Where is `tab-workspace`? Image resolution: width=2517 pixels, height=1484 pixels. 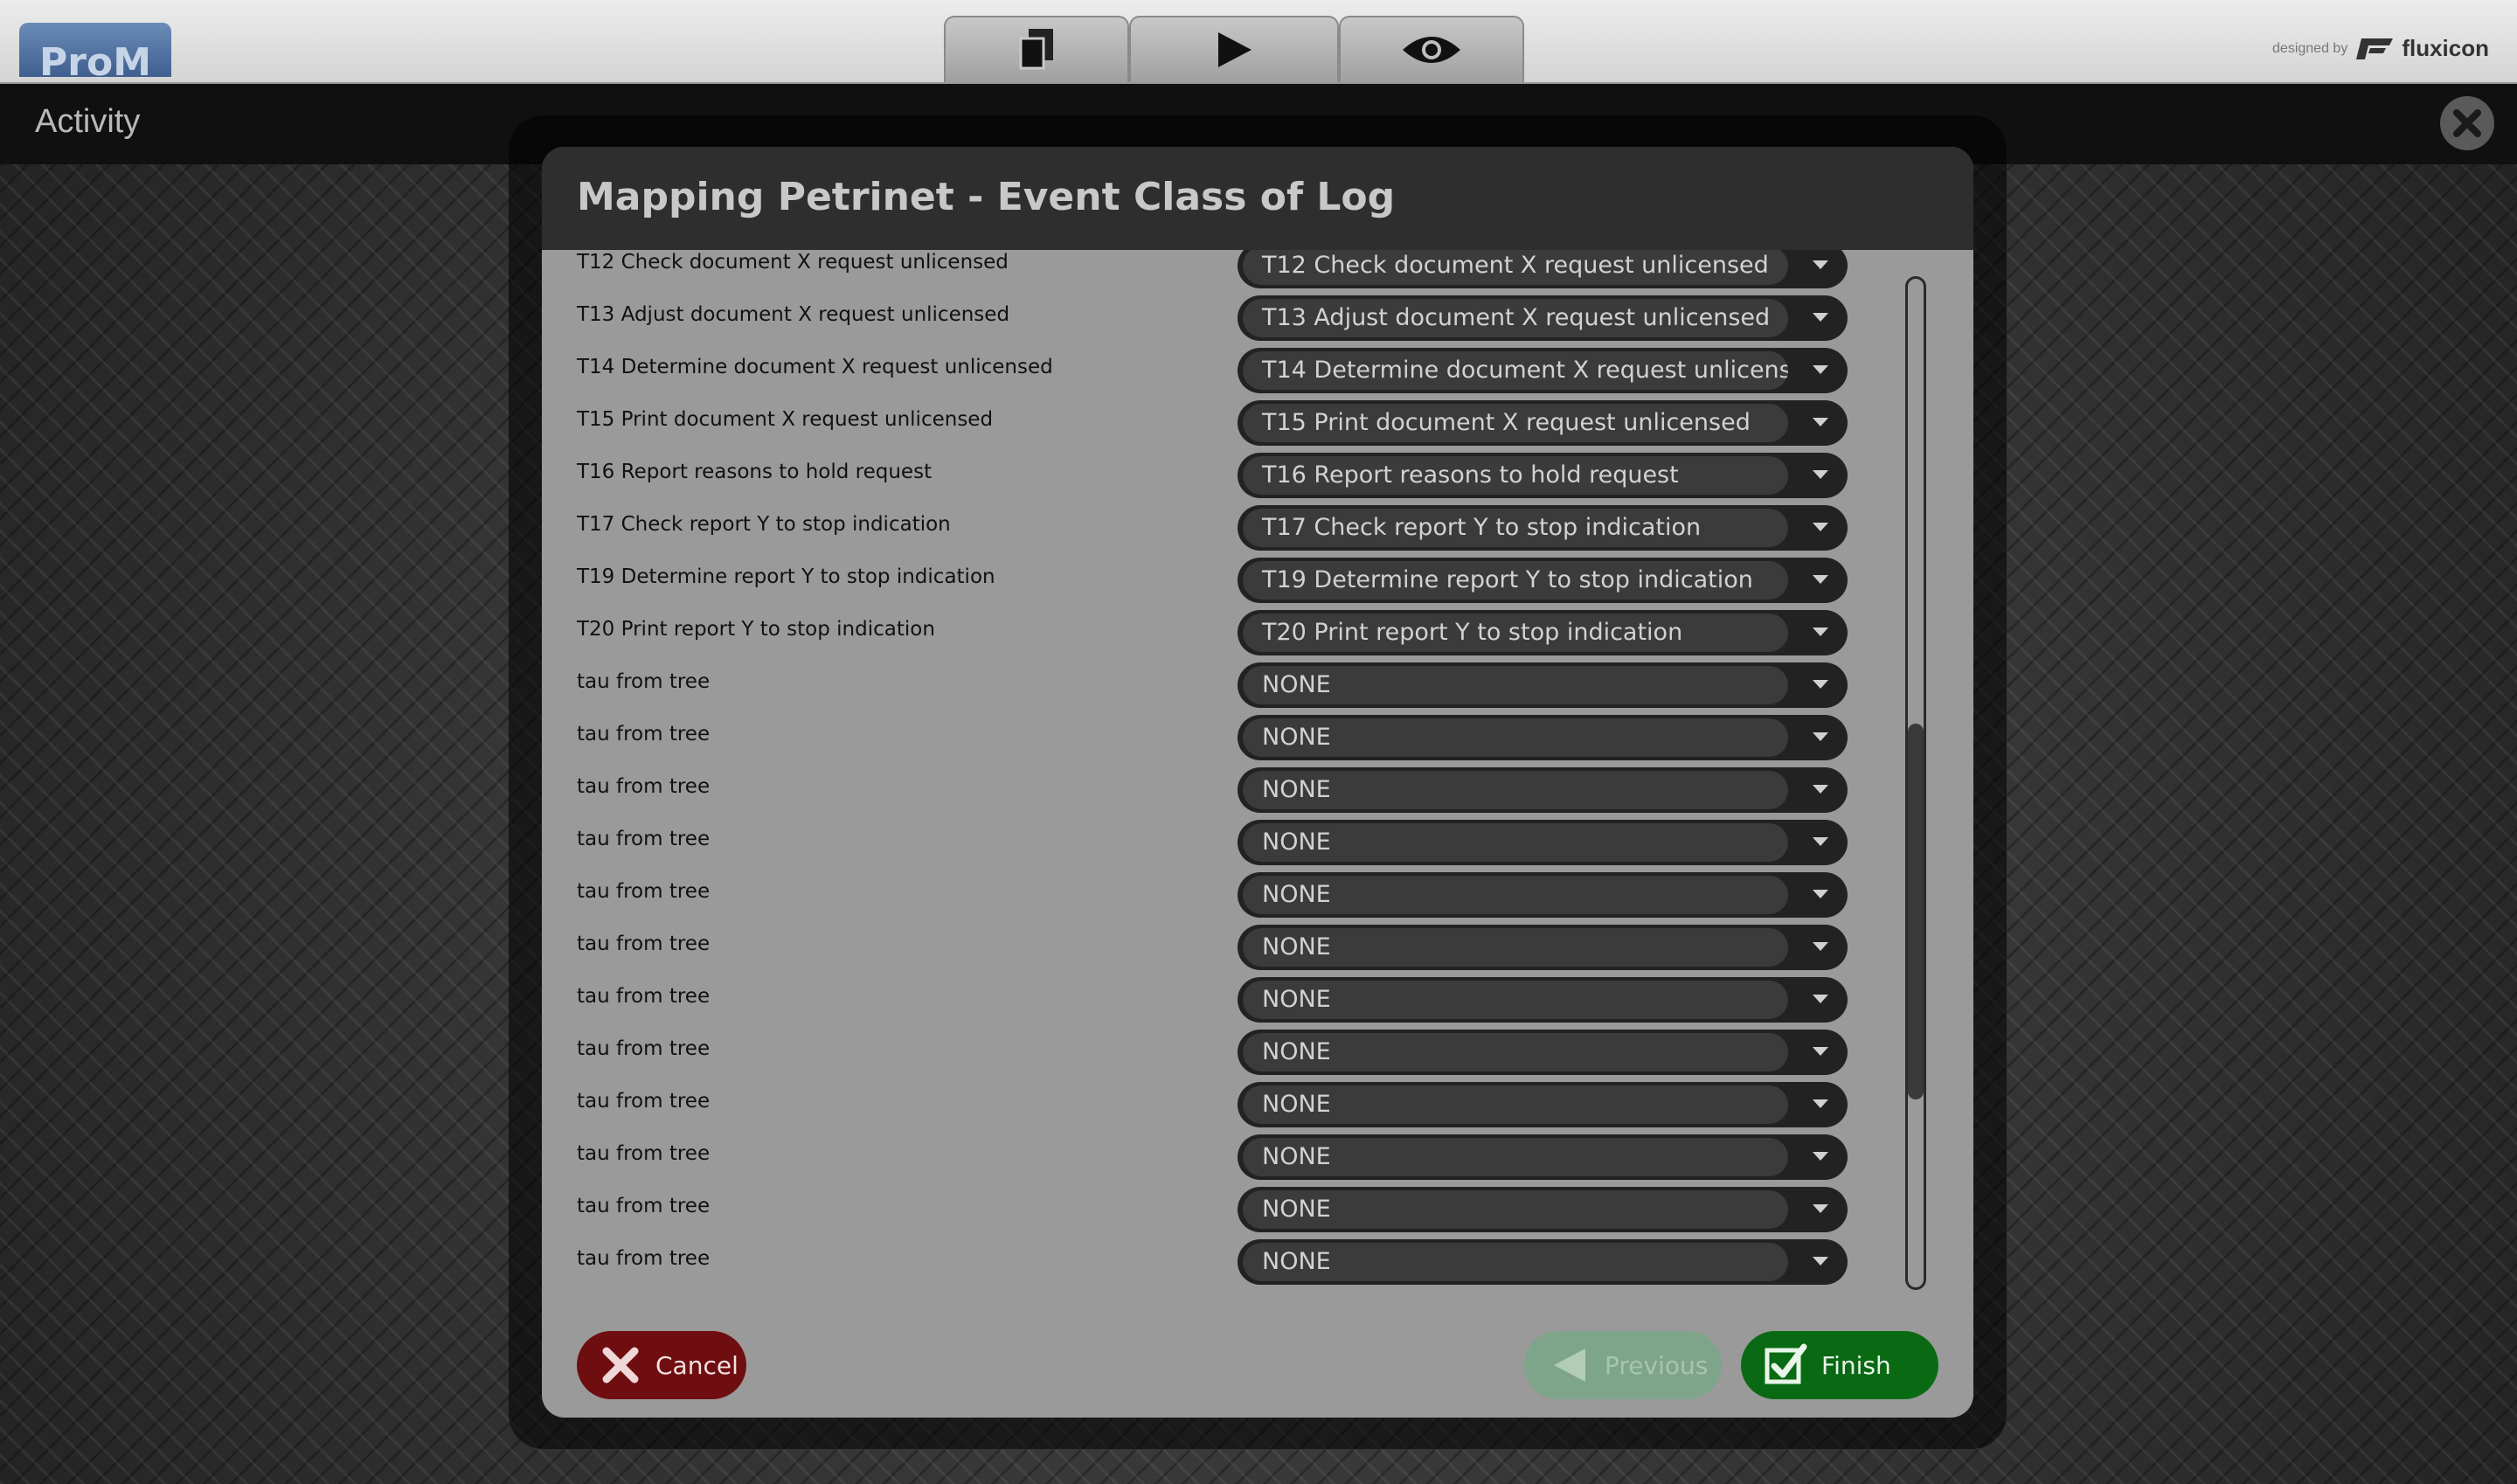
tab-workspace is located at coordinates (1036, 49).